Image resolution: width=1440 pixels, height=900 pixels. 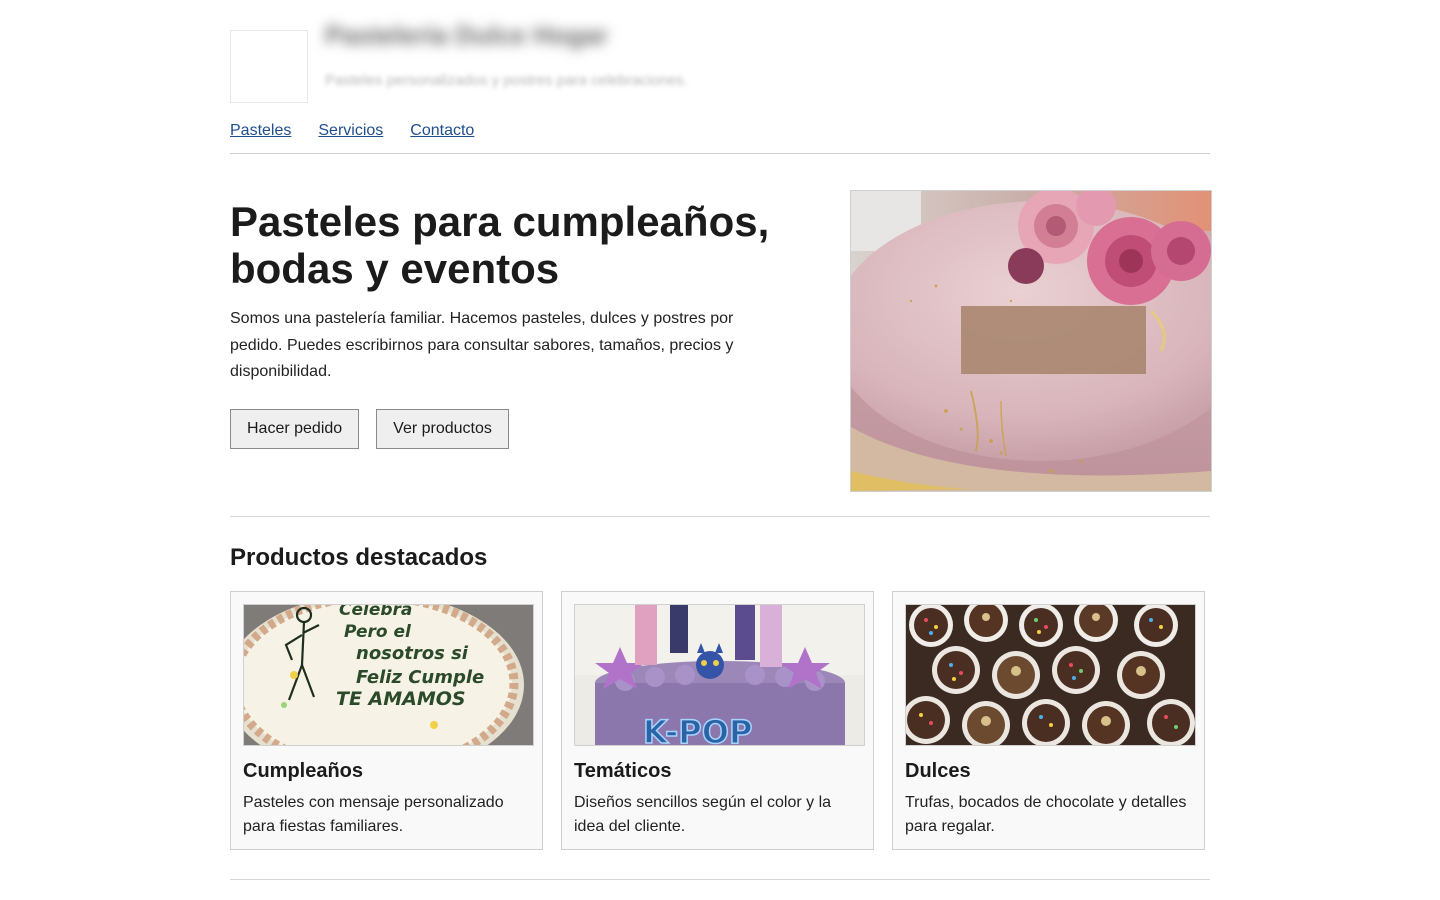 I want to click on cake-with-roses-illustration, so click(x=1031, y=341).